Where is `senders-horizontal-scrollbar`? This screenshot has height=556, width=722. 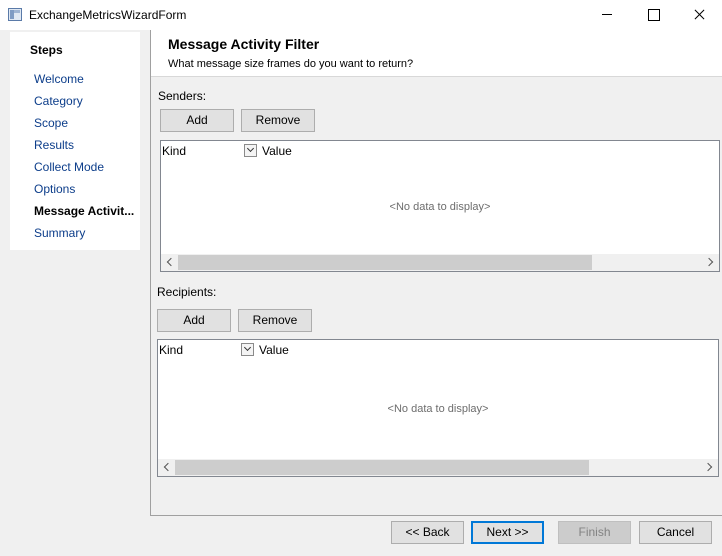 senders-horizontal-scrollbar is located at coordinates (440, 262).